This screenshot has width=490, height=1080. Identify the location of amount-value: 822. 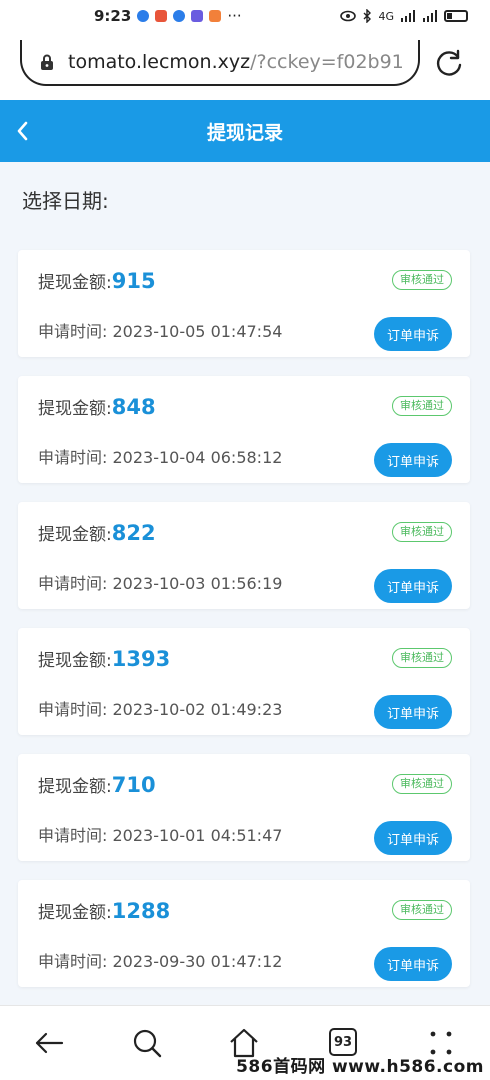
(133, 533).